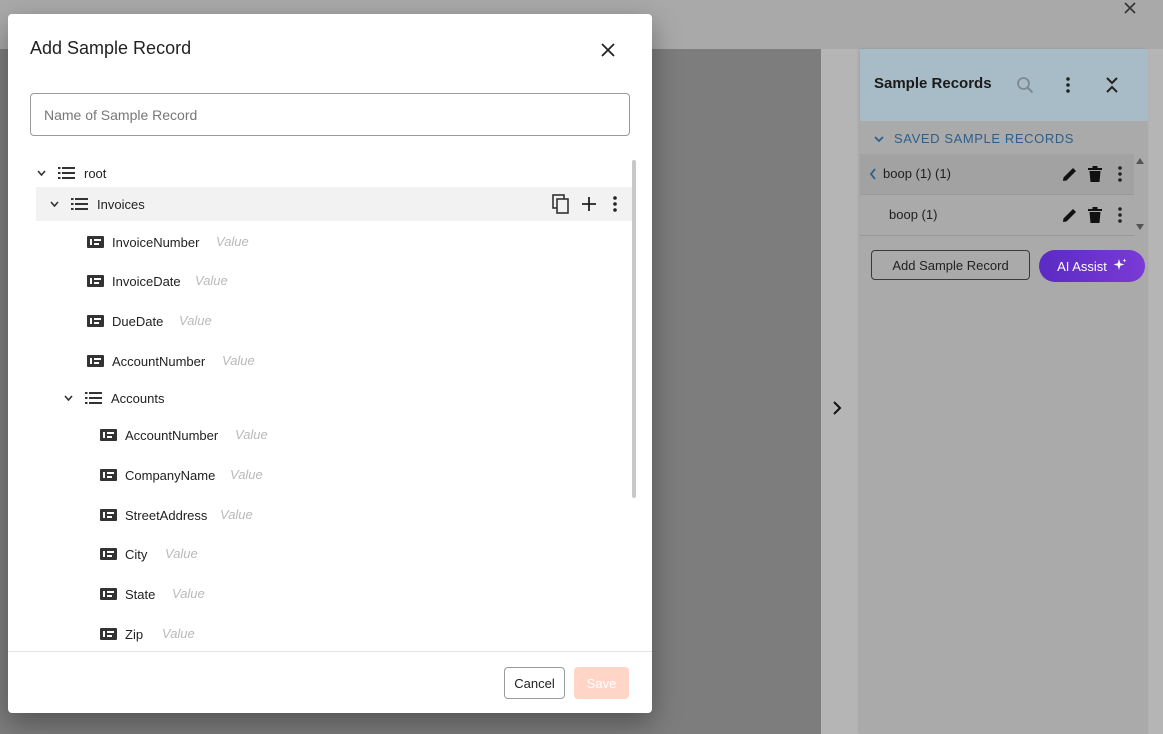 Image resolution: width=1163 pixels, height=734 pixels. I want to click on record-name-input, so click(330, 114).